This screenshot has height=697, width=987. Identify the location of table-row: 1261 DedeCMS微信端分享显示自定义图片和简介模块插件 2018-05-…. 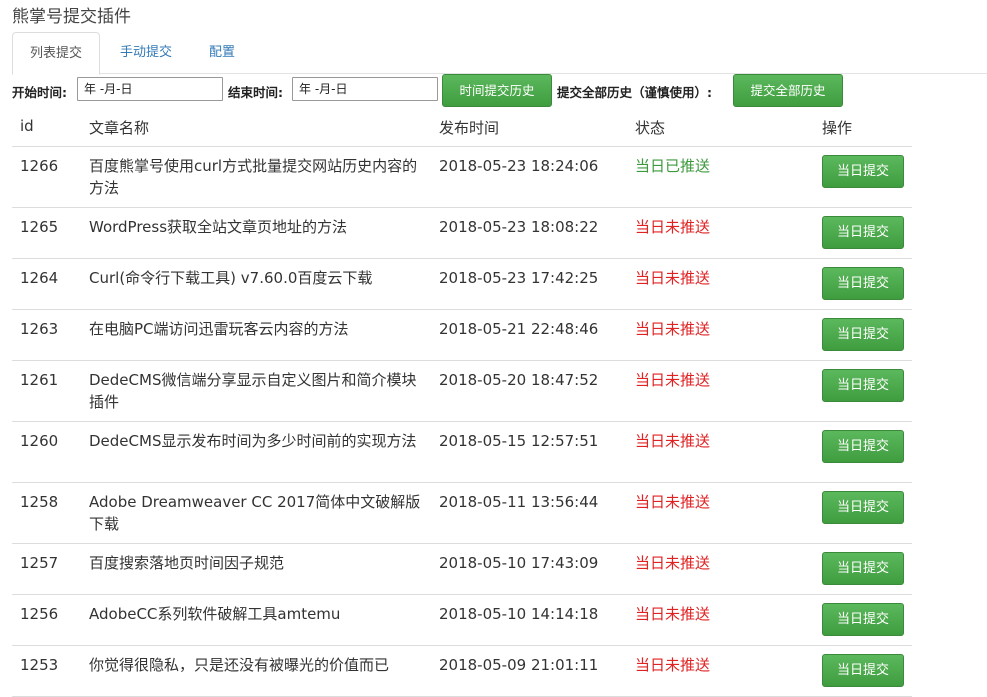
(462, 391).